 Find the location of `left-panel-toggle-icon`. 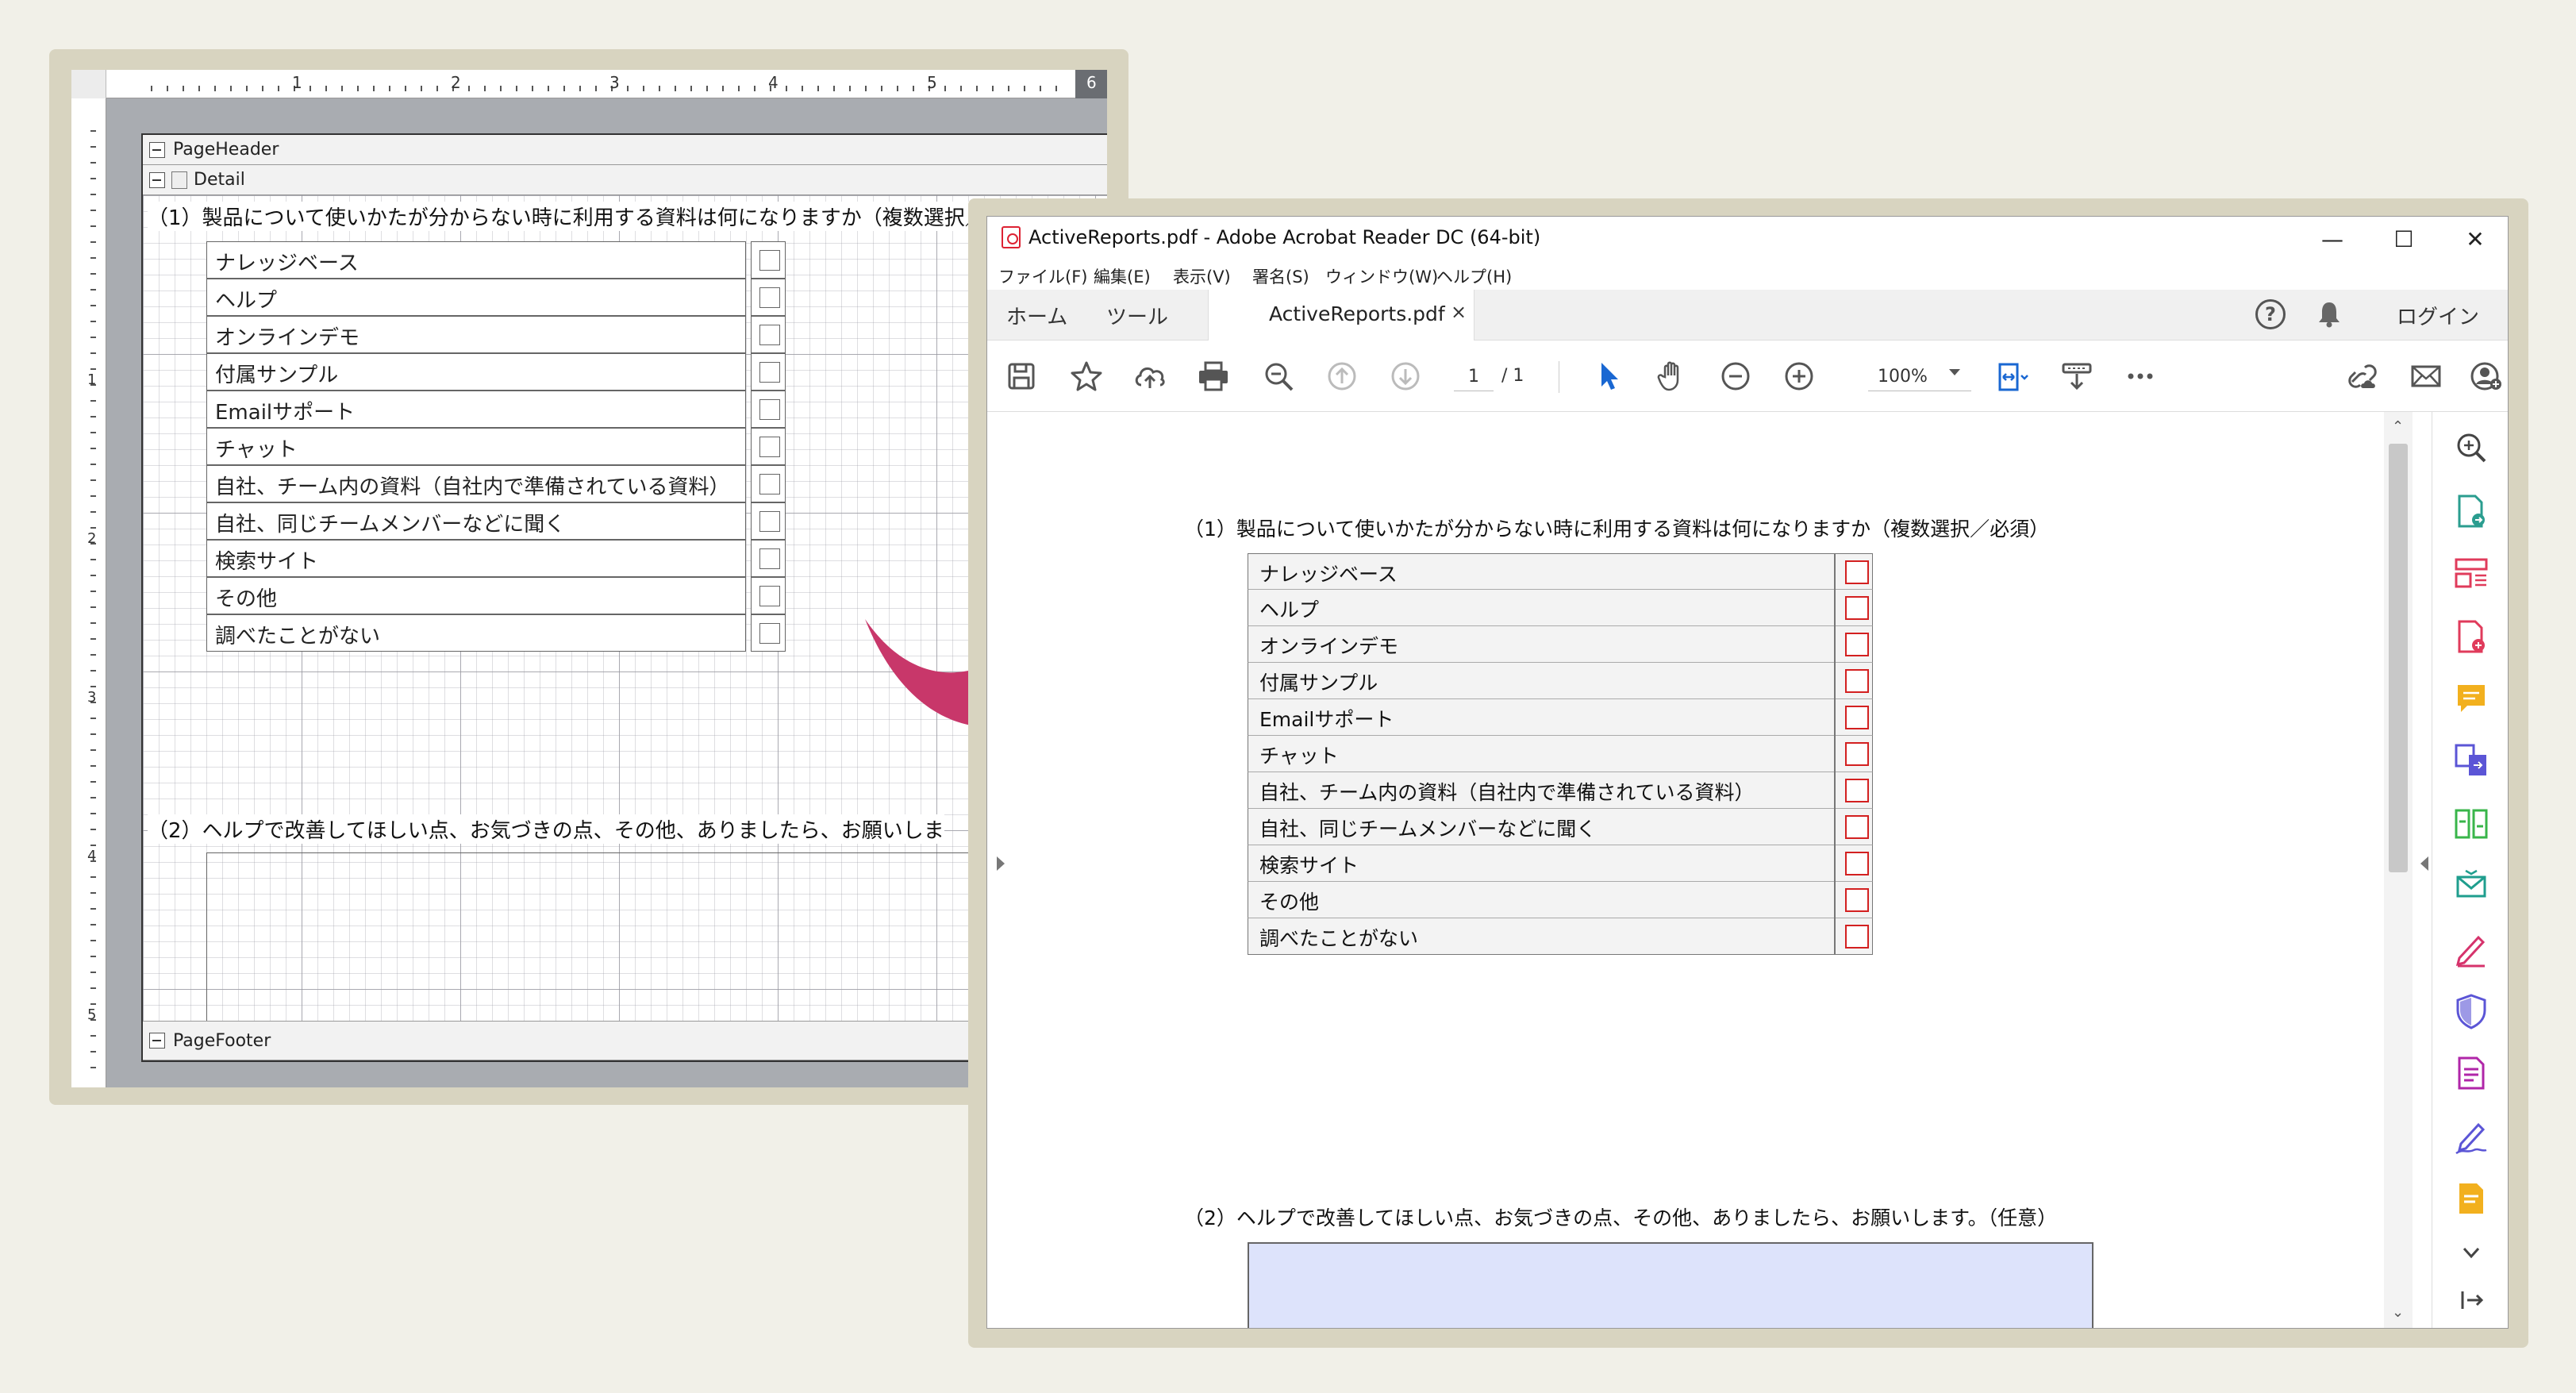

left-panel-toggle-icon is located at coordinates (1001, 863).